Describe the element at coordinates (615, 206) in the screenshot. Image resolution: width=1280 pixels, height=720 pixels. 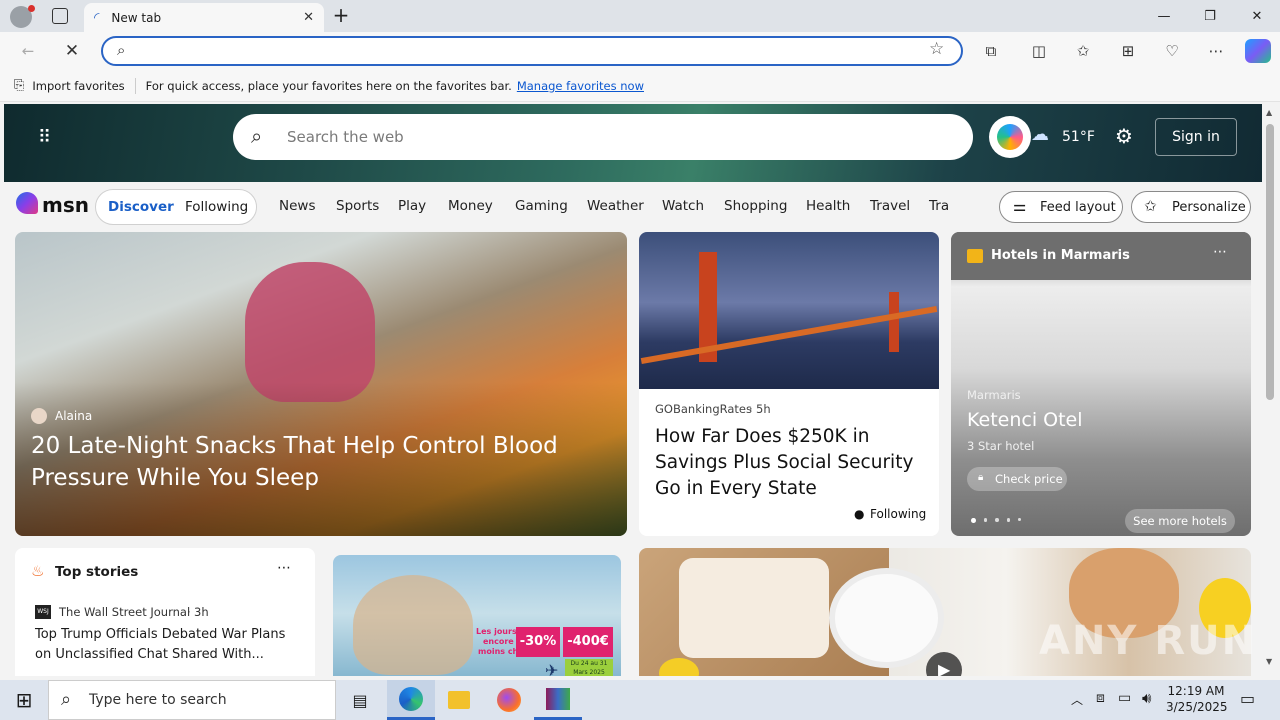
I see `nav-item-weather: Weather` at that location.